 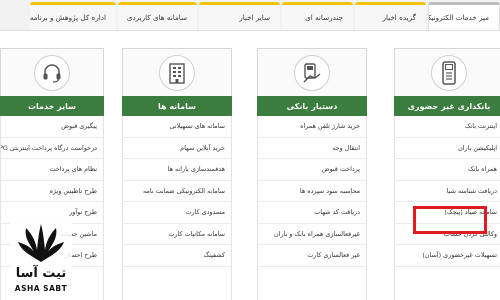 I want to click on tab-applications: سامانه های کاربردی, so click(x=157, y=16).